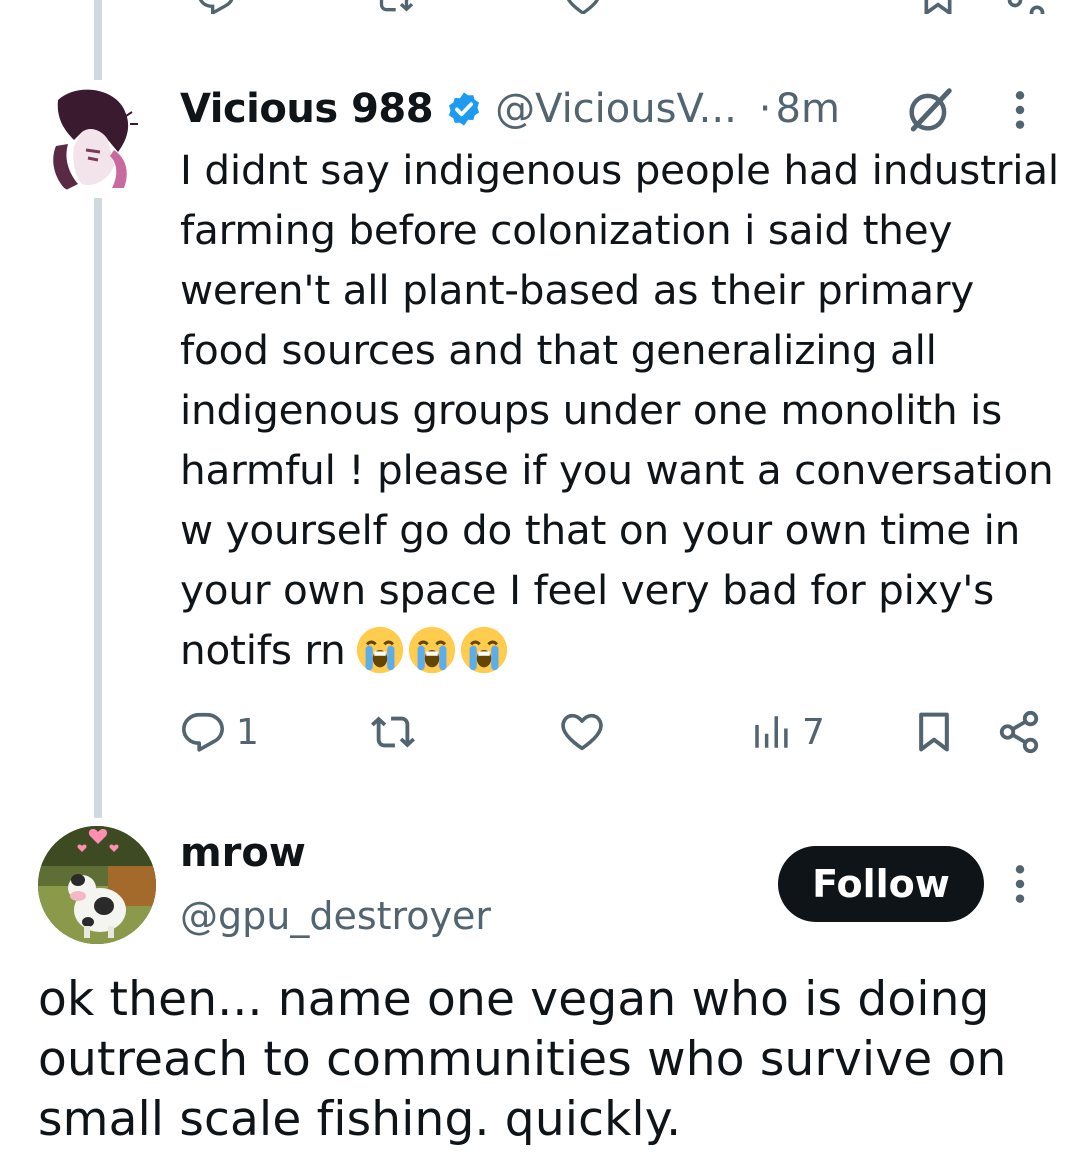 Image resolution: width=1080 pixels, height=1156 pixels. I want to click on tweet1-header: Vicious 988 @ViciousV... · 8m, so click(510, 109).